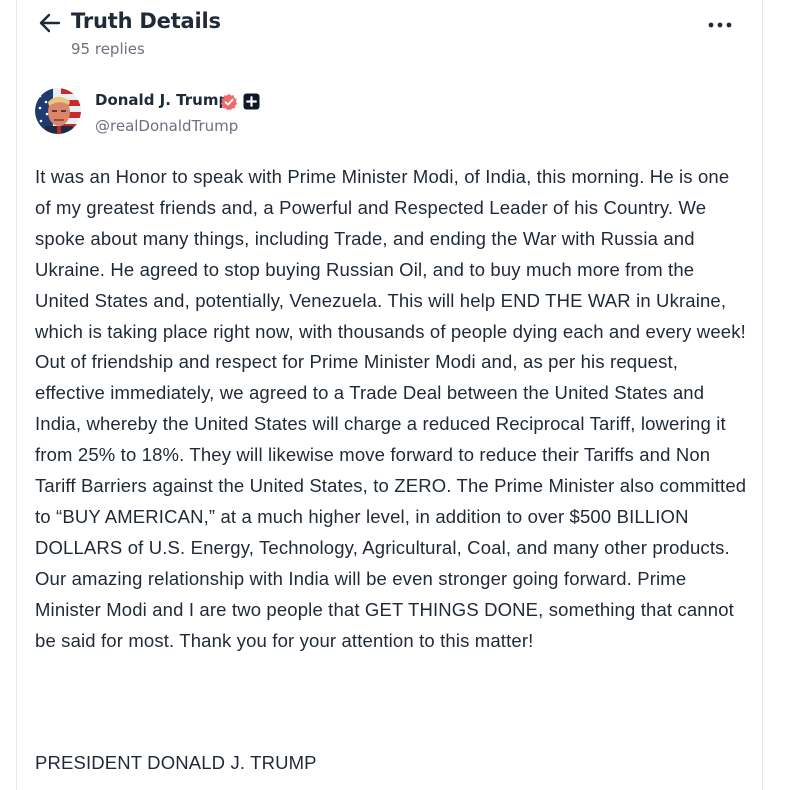  I want to click on avatar-image, so click(58, 111).